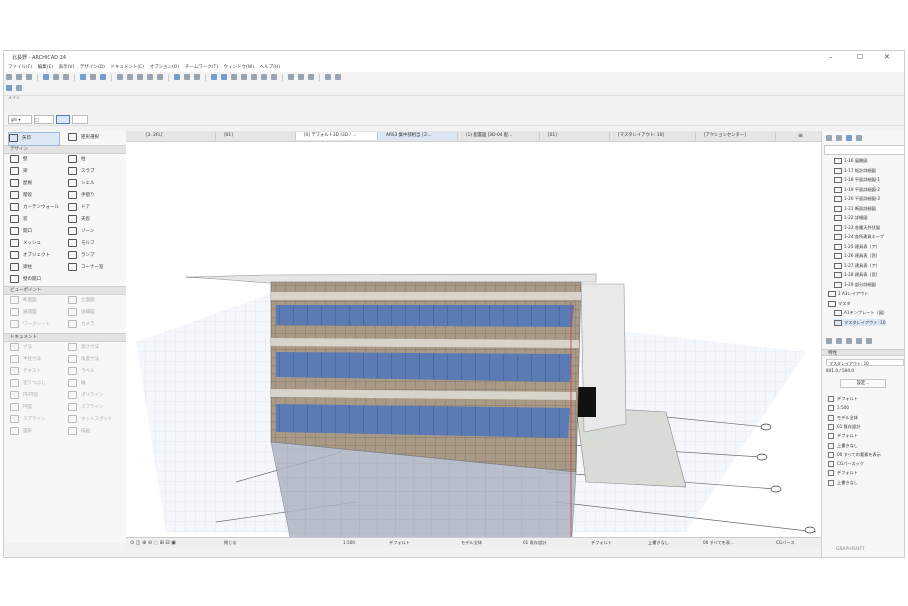 This screenshot has height=606, width=908. I want to click on tool-marquee: 矩形選択, so click(97, 138).